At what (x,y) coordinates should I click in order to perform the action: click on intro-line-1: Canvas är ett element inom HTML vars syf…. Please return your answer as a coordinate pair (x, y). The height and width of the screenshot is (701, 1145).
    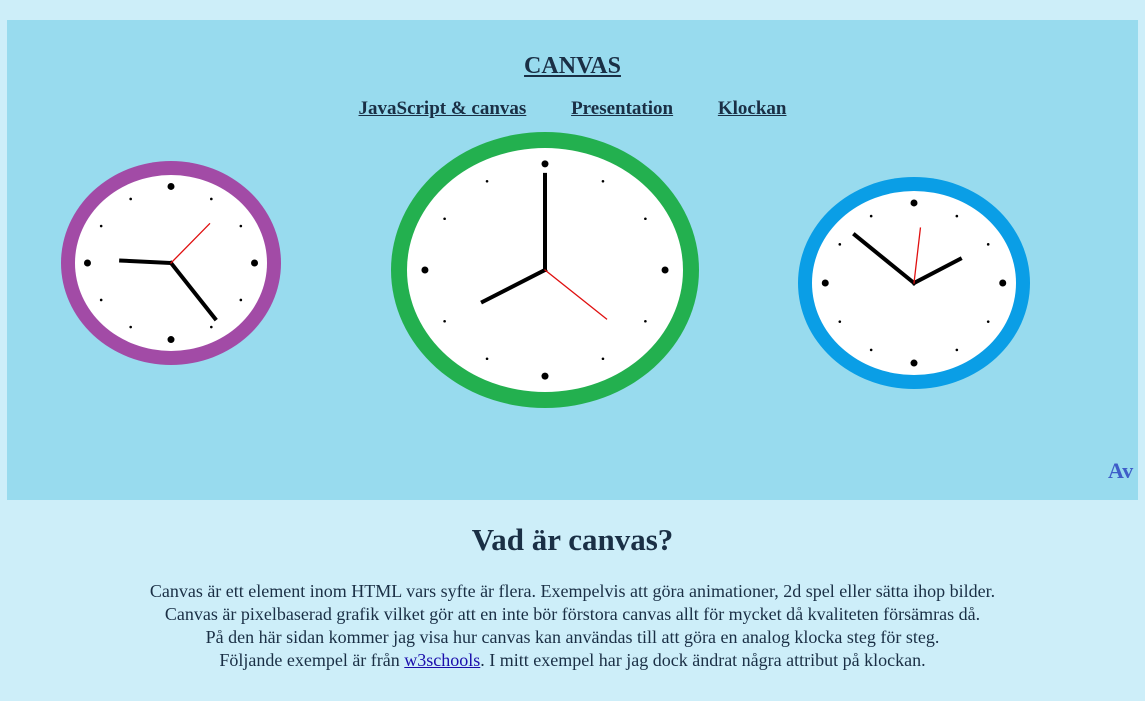
    Looking at the image, I should click on (572, 591).